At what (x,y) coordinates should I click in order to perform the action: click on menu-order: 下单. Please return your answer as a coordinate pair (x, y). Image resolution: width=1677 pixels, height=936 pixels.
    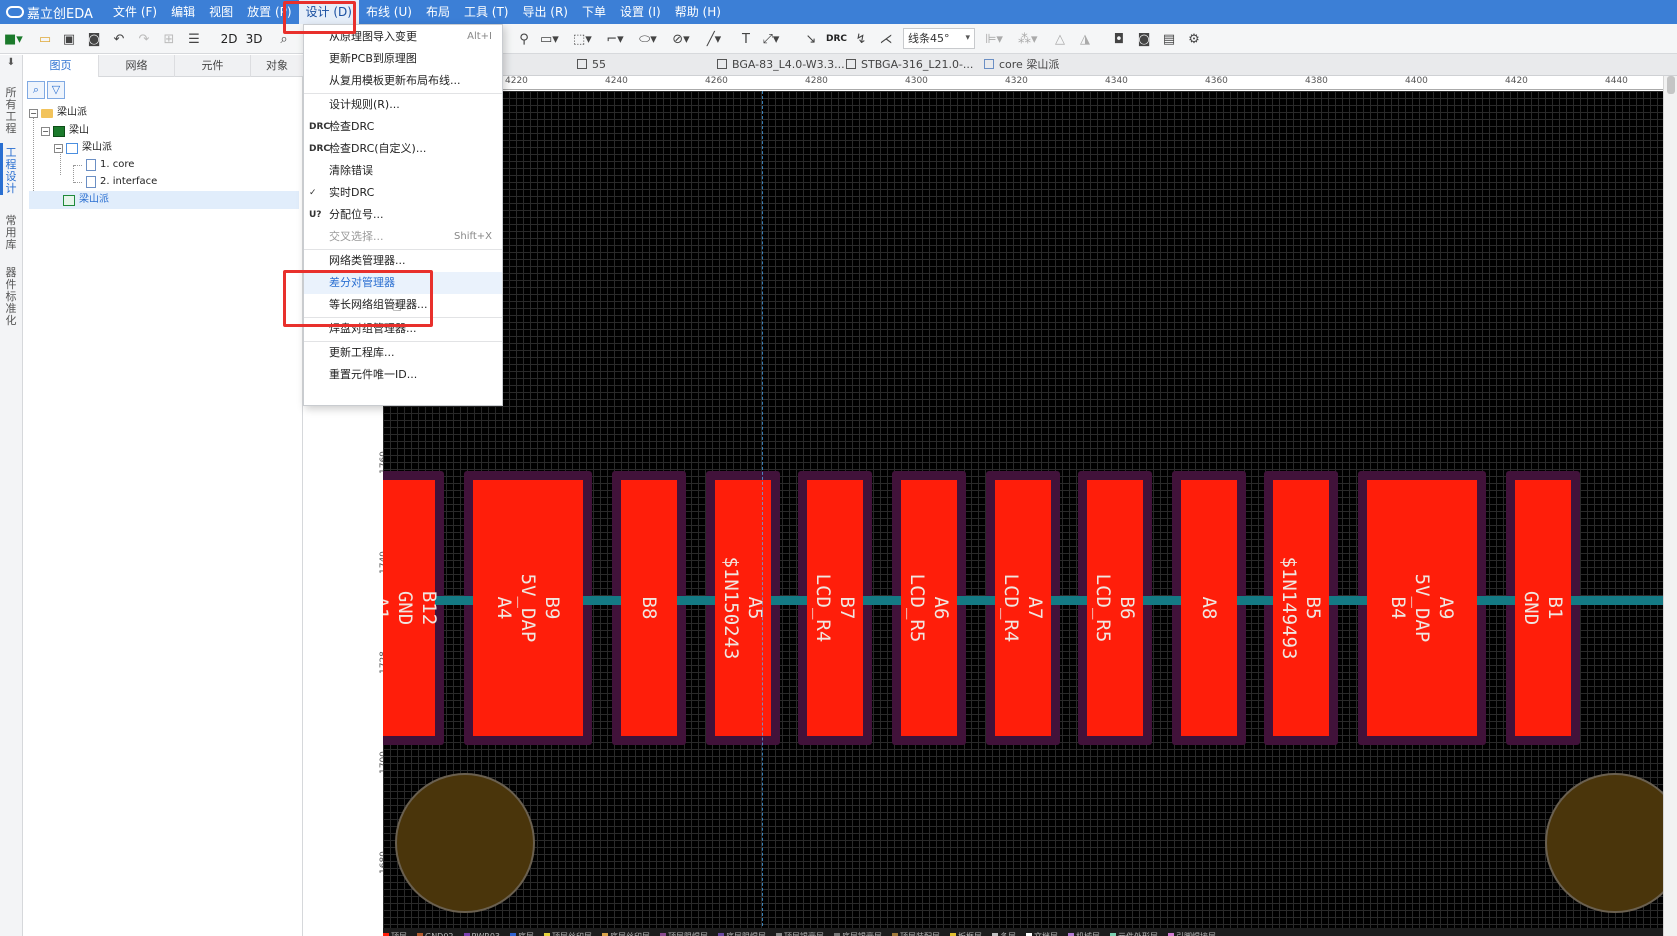
    Looking at the image, I should click on (594, 12).